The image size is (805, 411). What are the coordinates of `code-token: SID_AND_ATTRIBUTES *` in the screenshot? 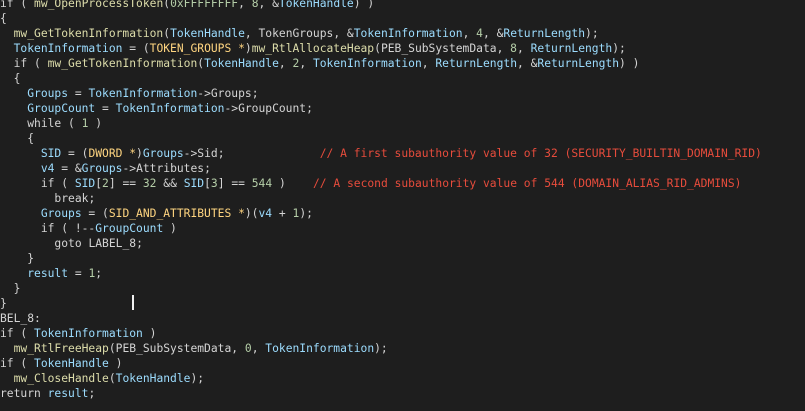 It's located at (176, 213).